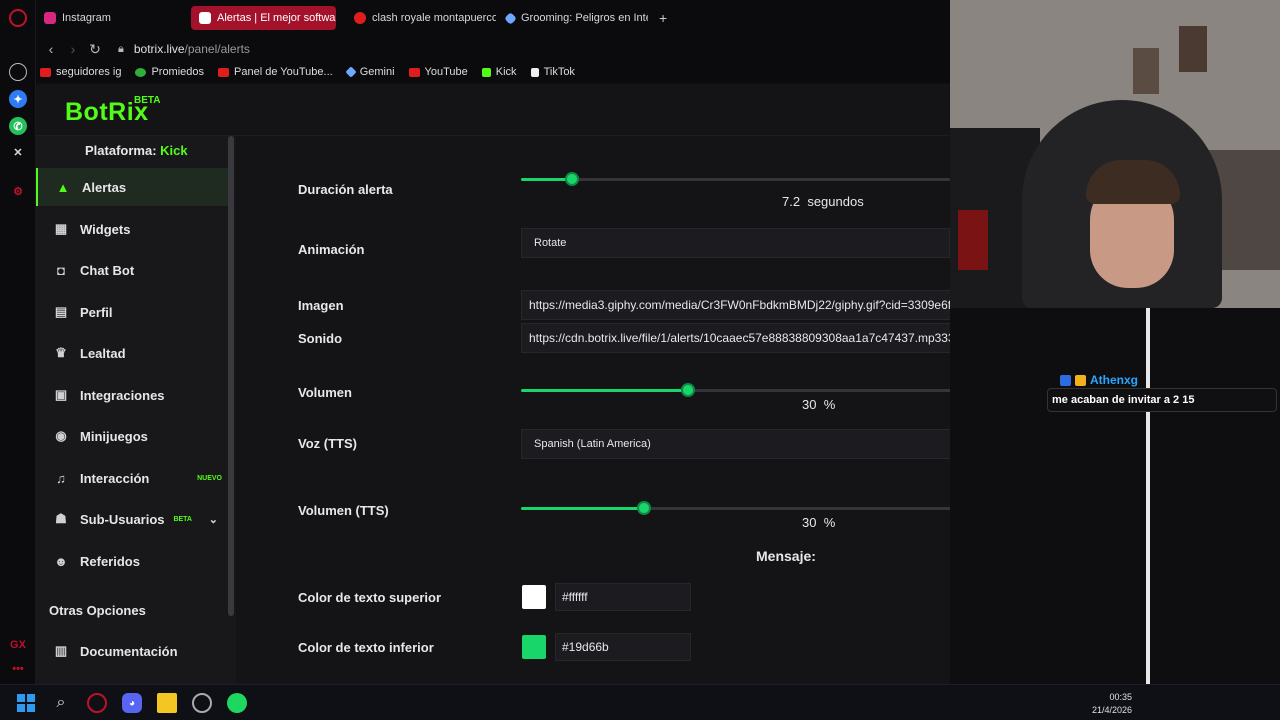 The image size is (1280, 720). Describe the element at coordinates (132, 229) in the screenshot. I see `sidebar-item-widgets: ▦ Widgets` at that location.